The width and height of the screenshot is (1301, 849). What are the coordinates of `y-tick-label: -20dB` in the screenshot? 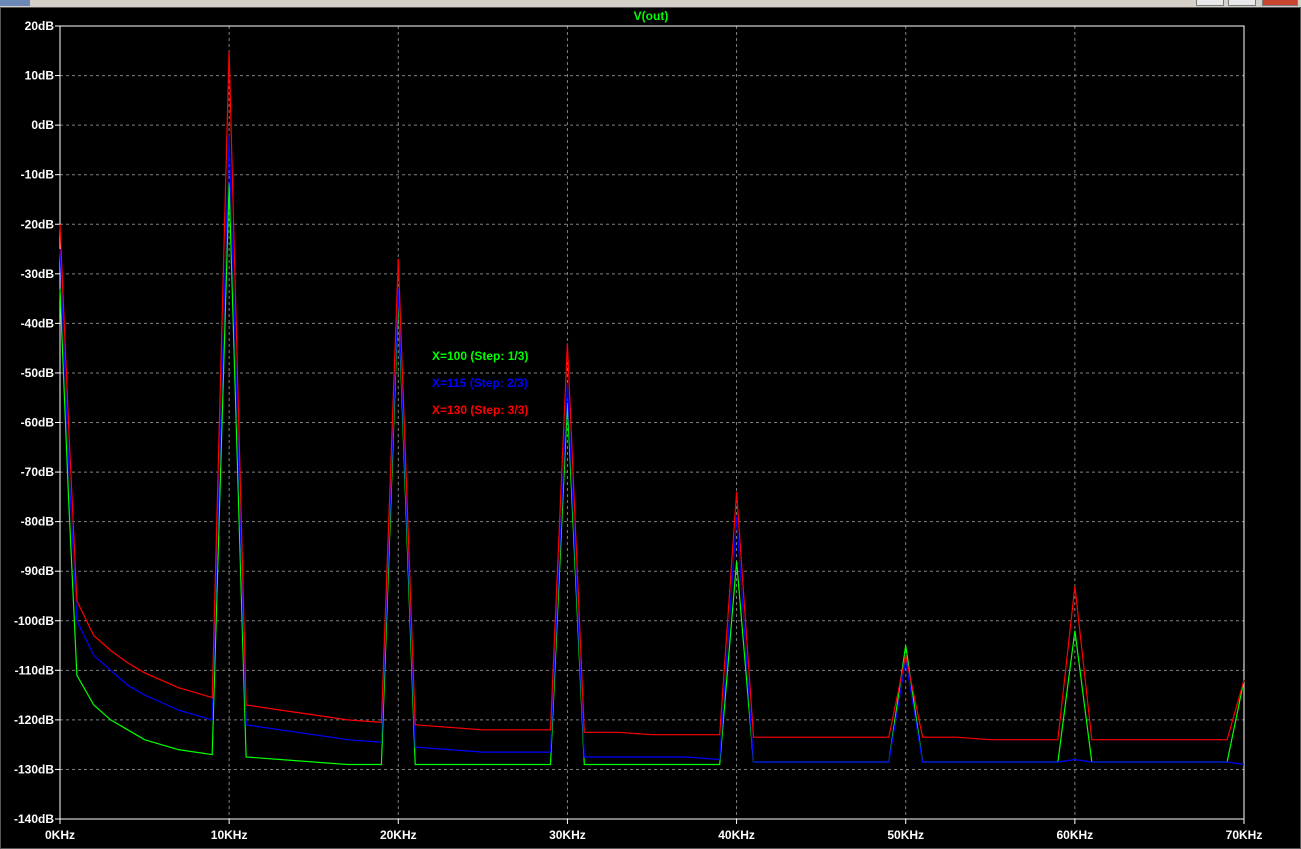 It's located at (38, 224).